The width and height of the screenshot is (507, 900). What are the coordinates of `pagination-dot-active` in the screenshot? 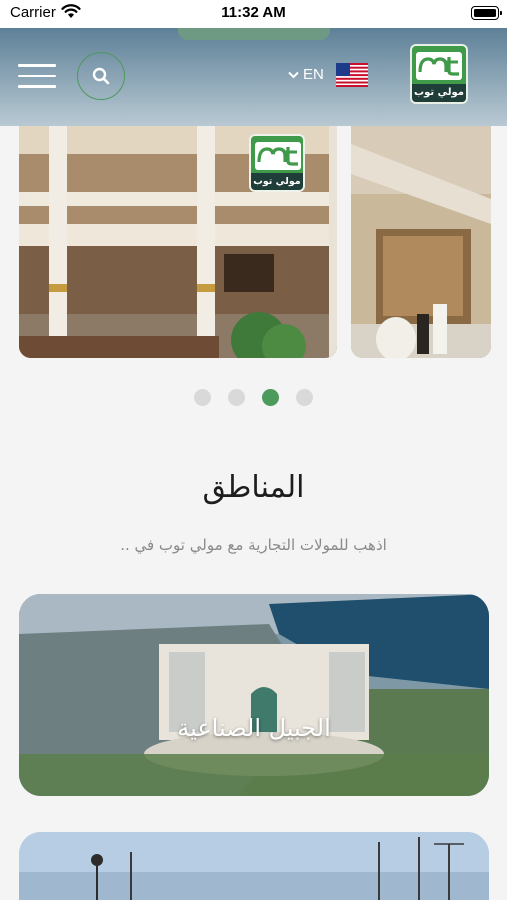 It's located at (270, 397).